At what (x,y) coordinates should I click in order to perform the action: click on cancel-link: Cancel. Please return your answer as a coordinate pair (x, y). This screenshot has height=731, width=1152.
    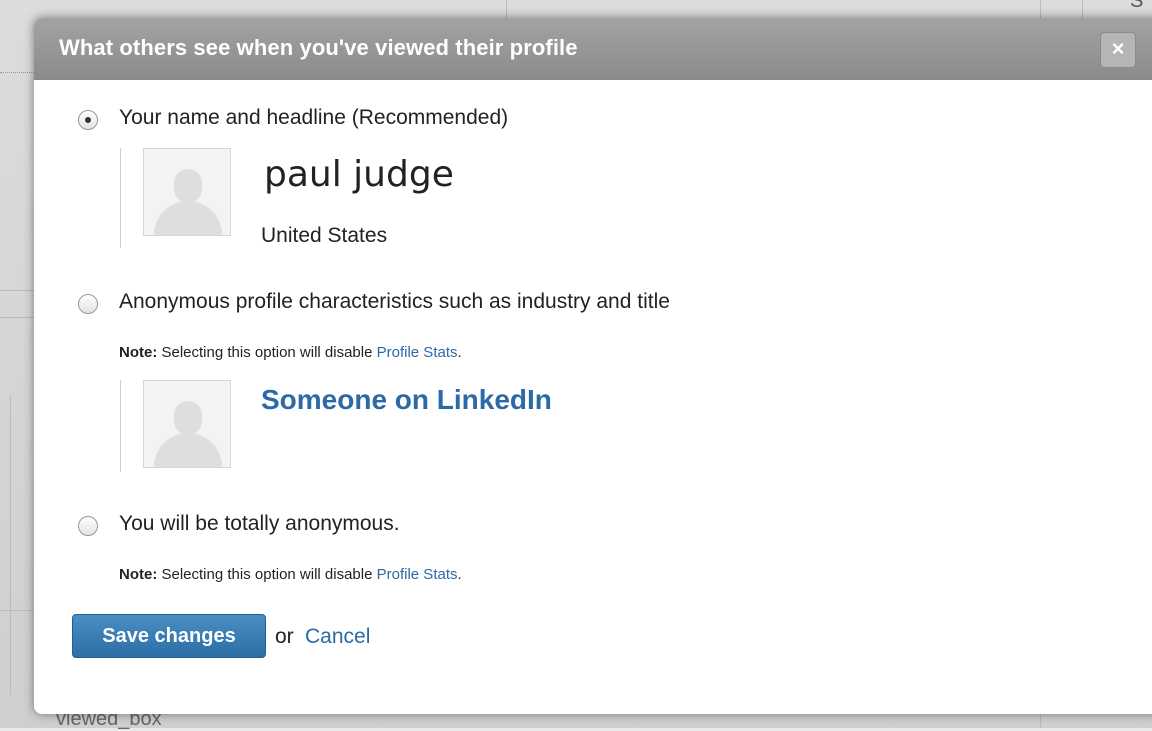
    Looking at the image, I should click on (337, 637).